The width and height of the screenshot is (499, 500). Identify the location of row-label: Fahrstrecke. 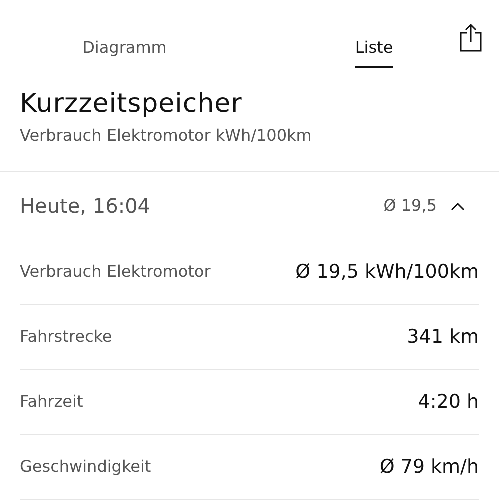
(66, 337).